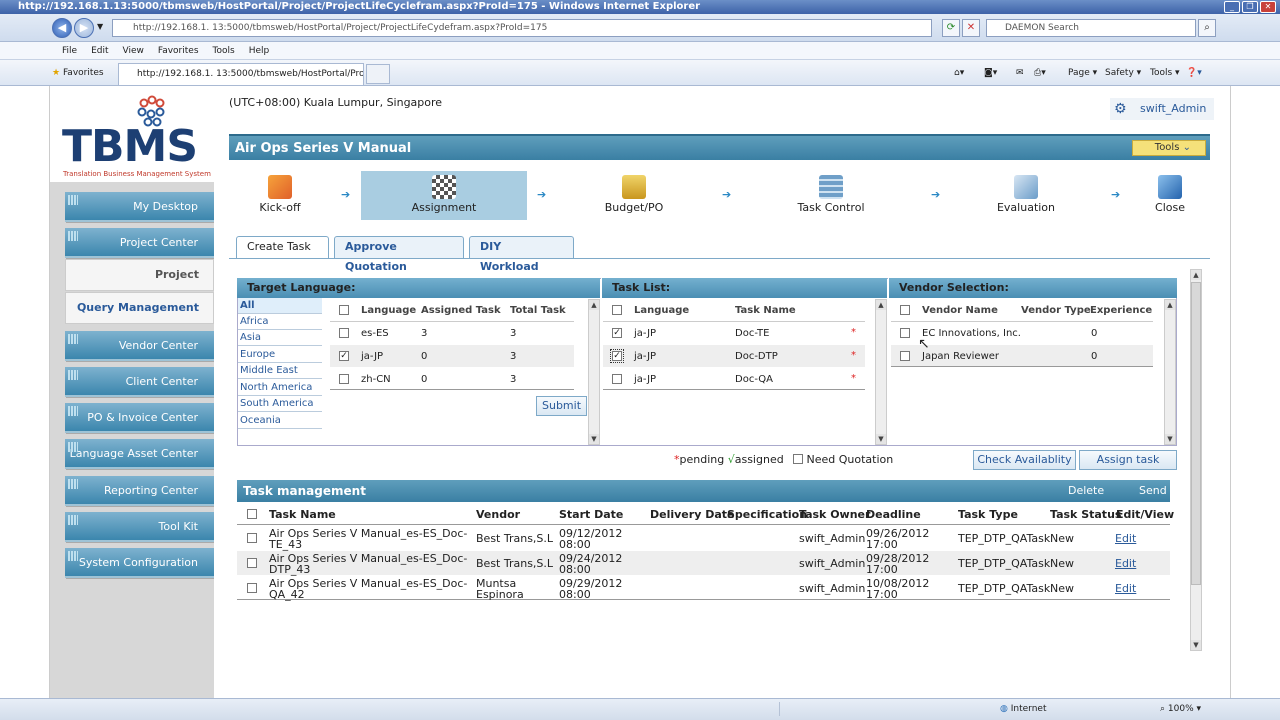  Describe the element at coordinates (282, 247) in the screenshot. I see `tab-create-task: Create Task` at that location.